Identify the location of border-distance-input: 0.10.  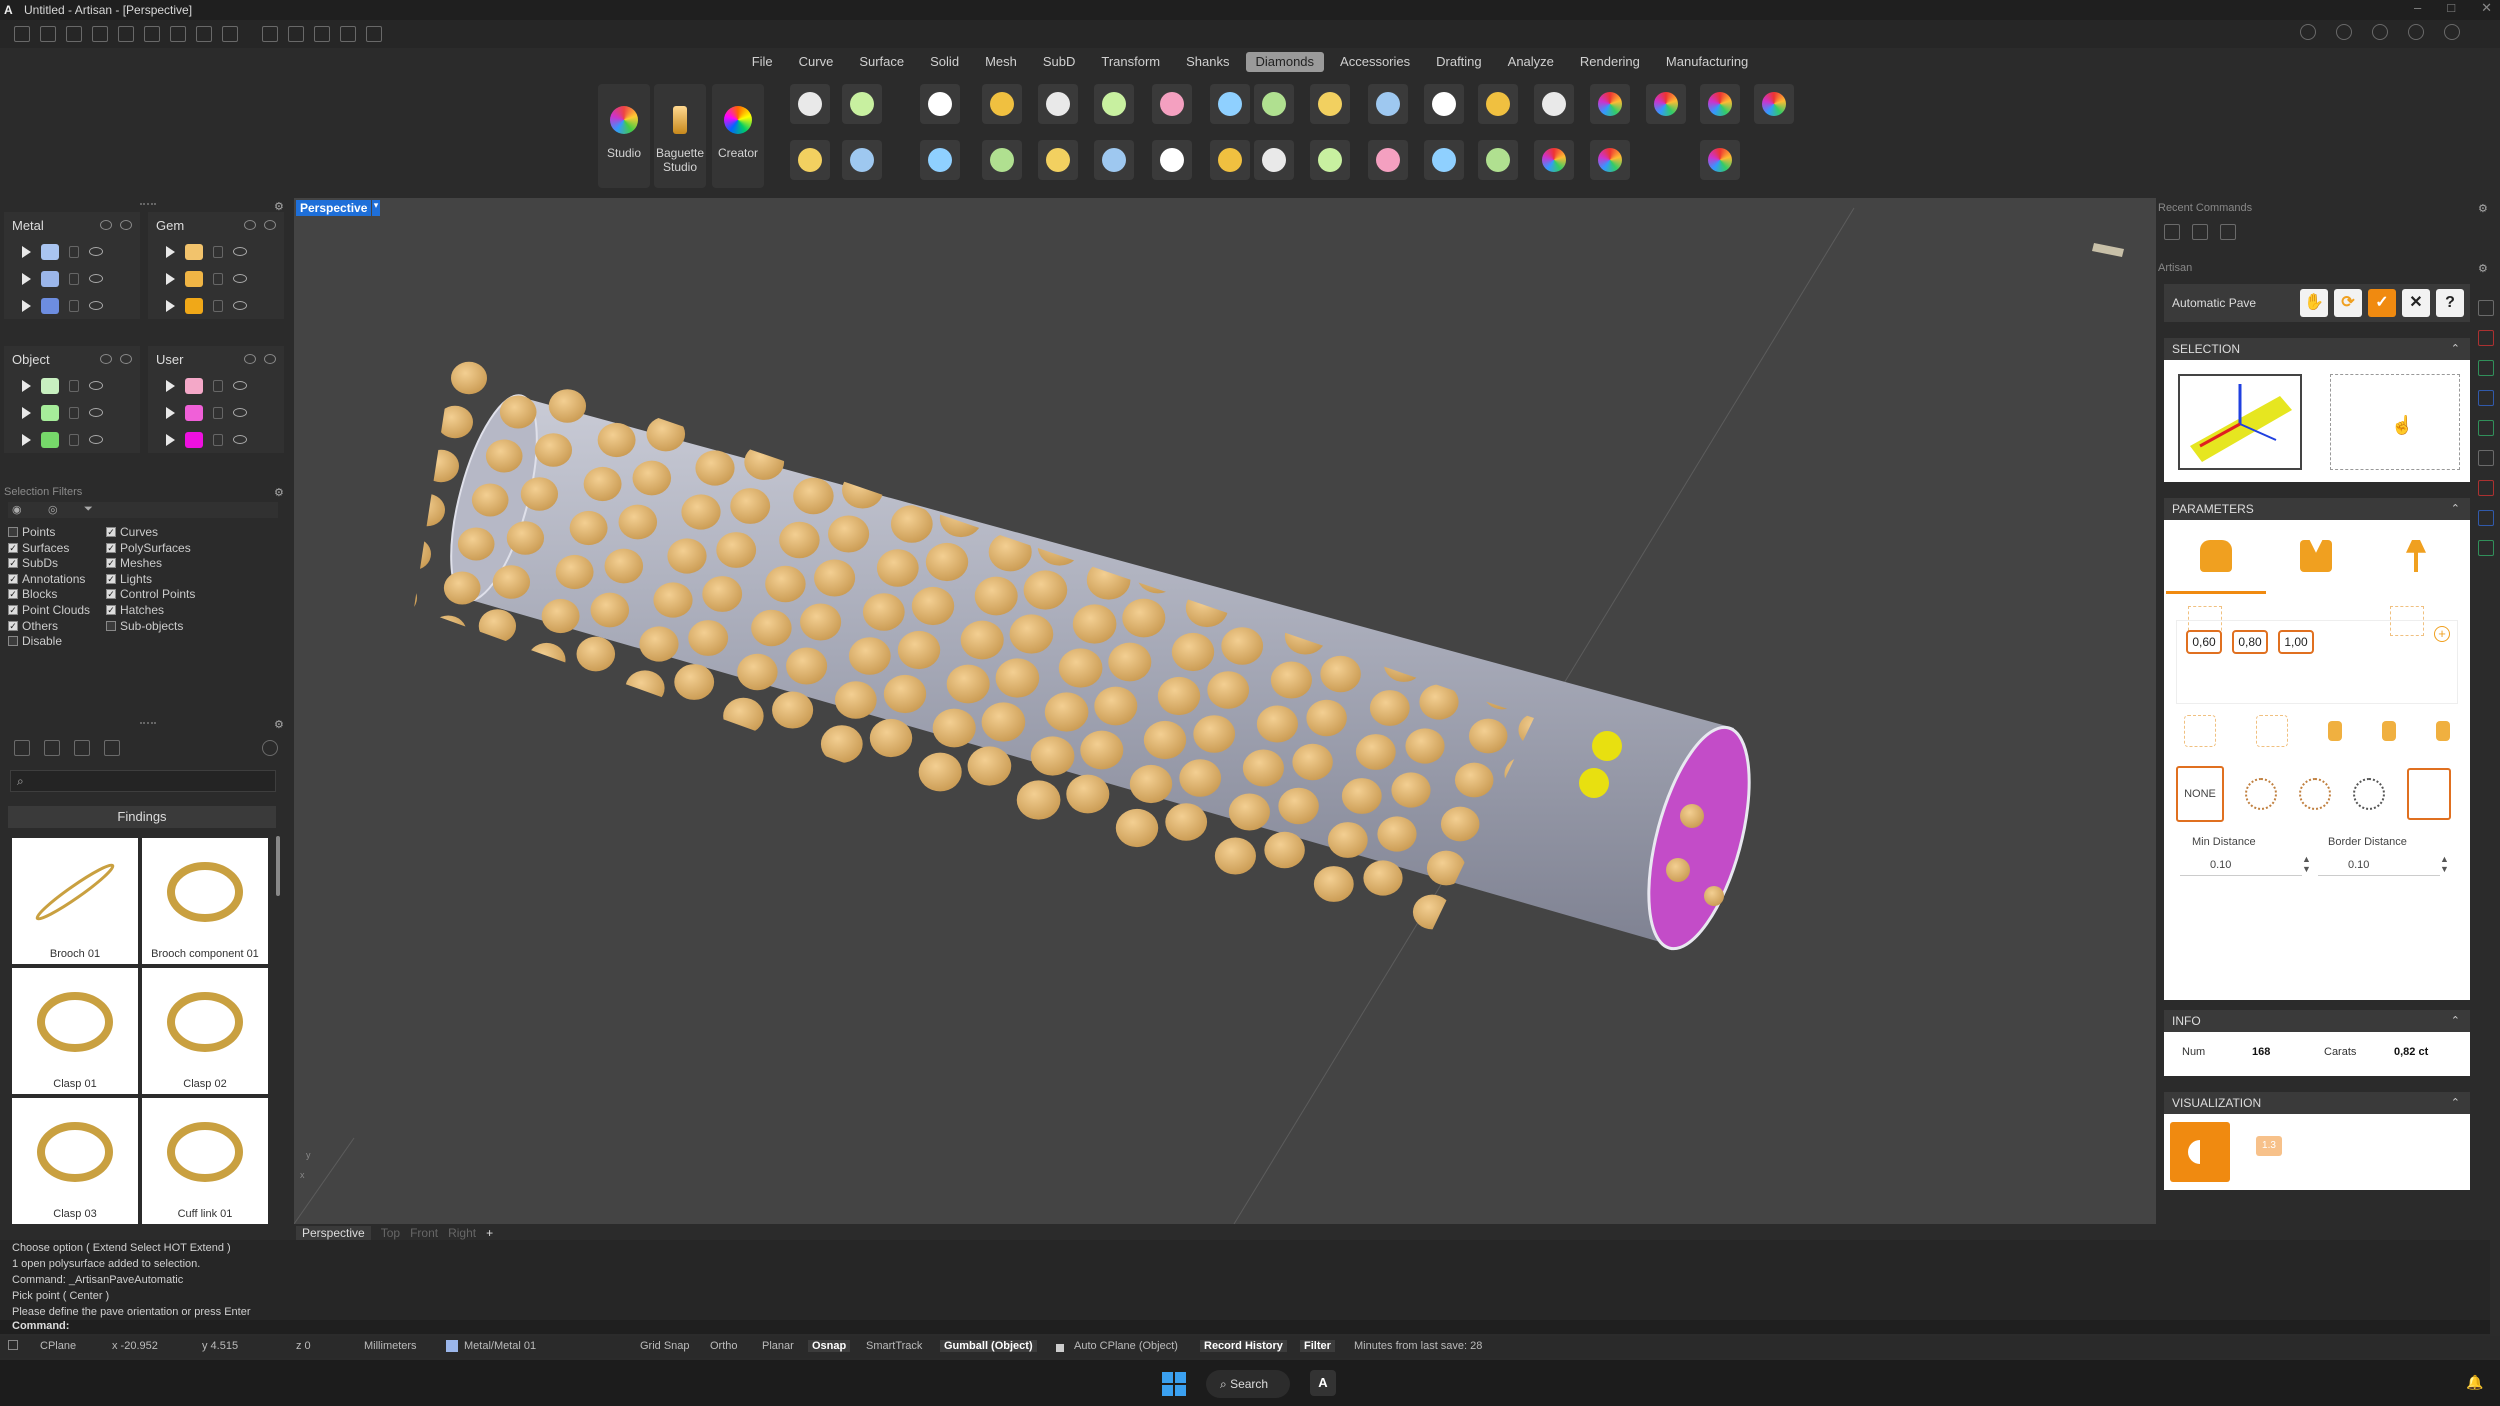
(2379, 865).